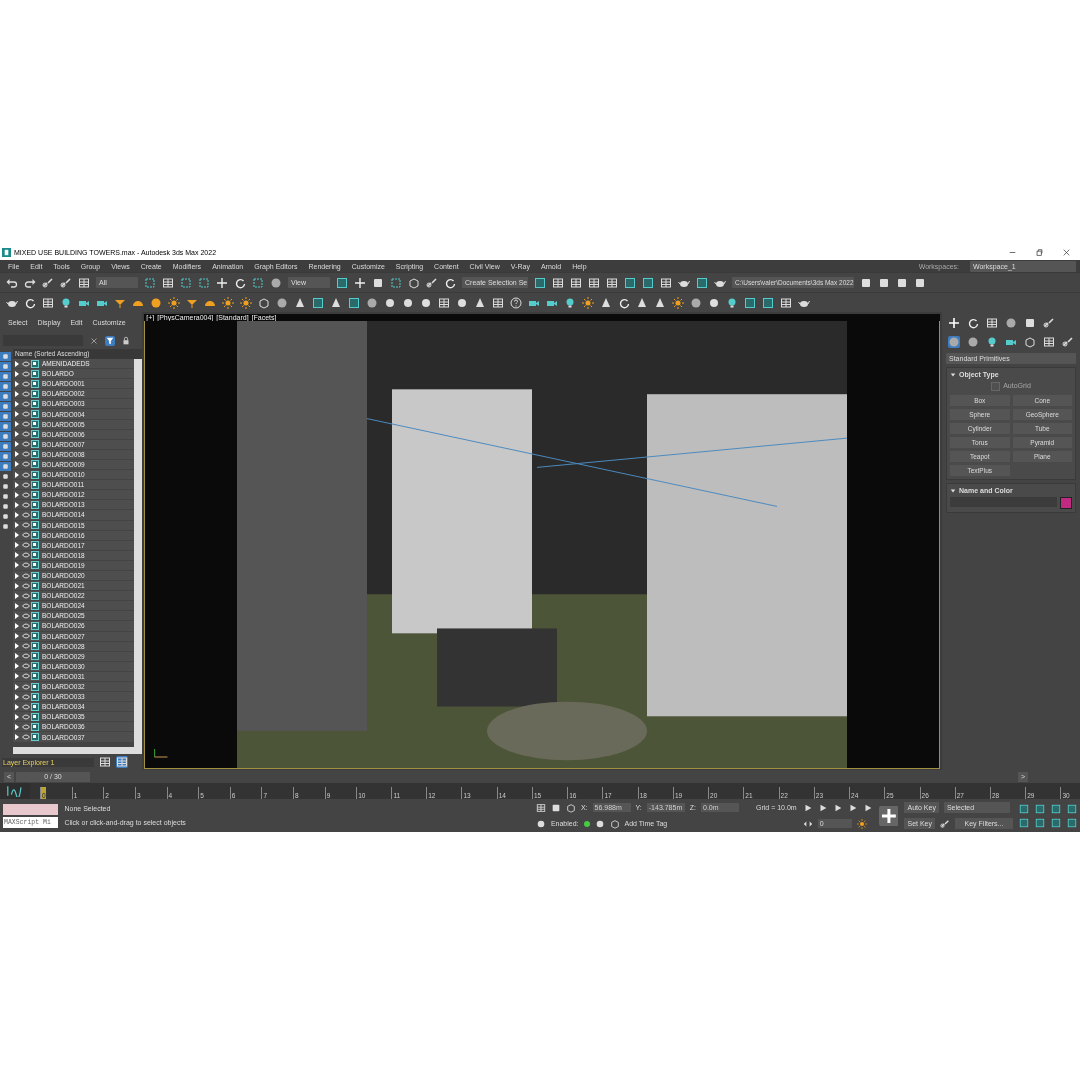 The image size is (1080, 1080). What do you see at coordinates (66, 302) in the screenshot?
I see `light-icon` at bounding box center [66, 302].